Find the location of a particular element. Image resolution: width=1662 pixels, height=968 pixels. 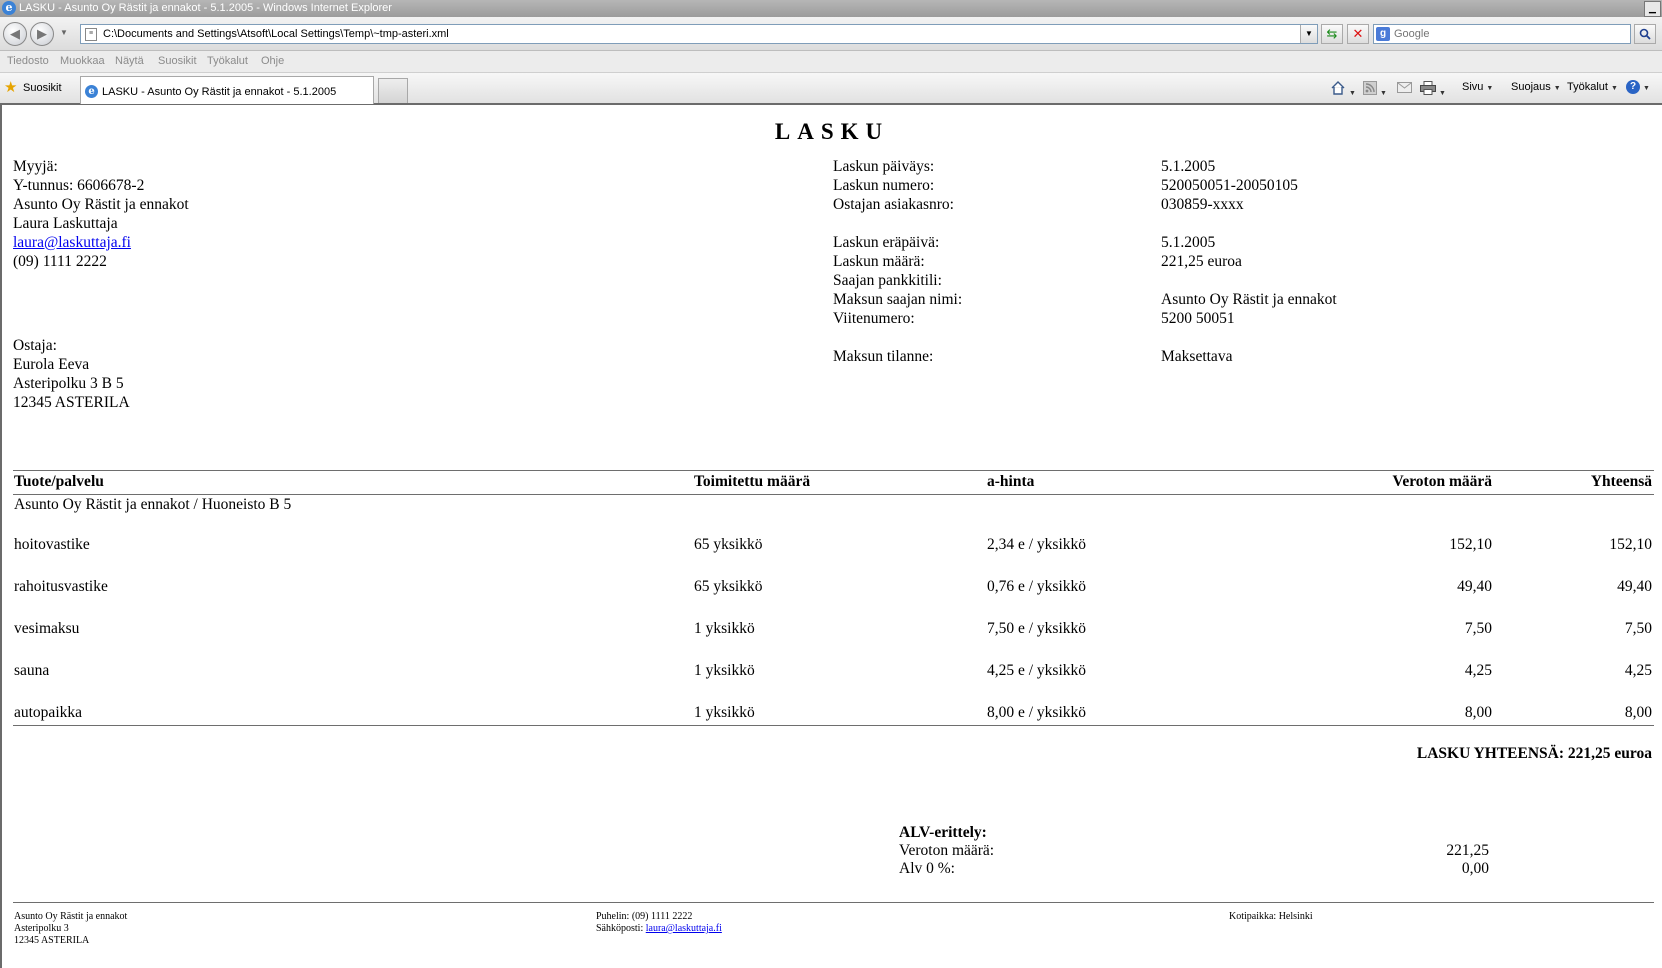

footer-postal: 12345 ASTERILA is located at coordinates (52, 940).